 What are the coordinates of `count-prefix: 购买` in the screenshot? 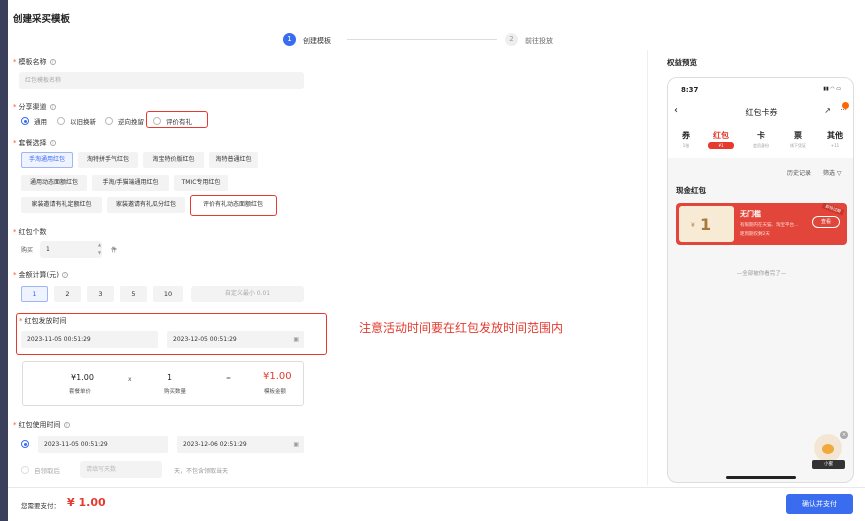 It's located at (27, 250).